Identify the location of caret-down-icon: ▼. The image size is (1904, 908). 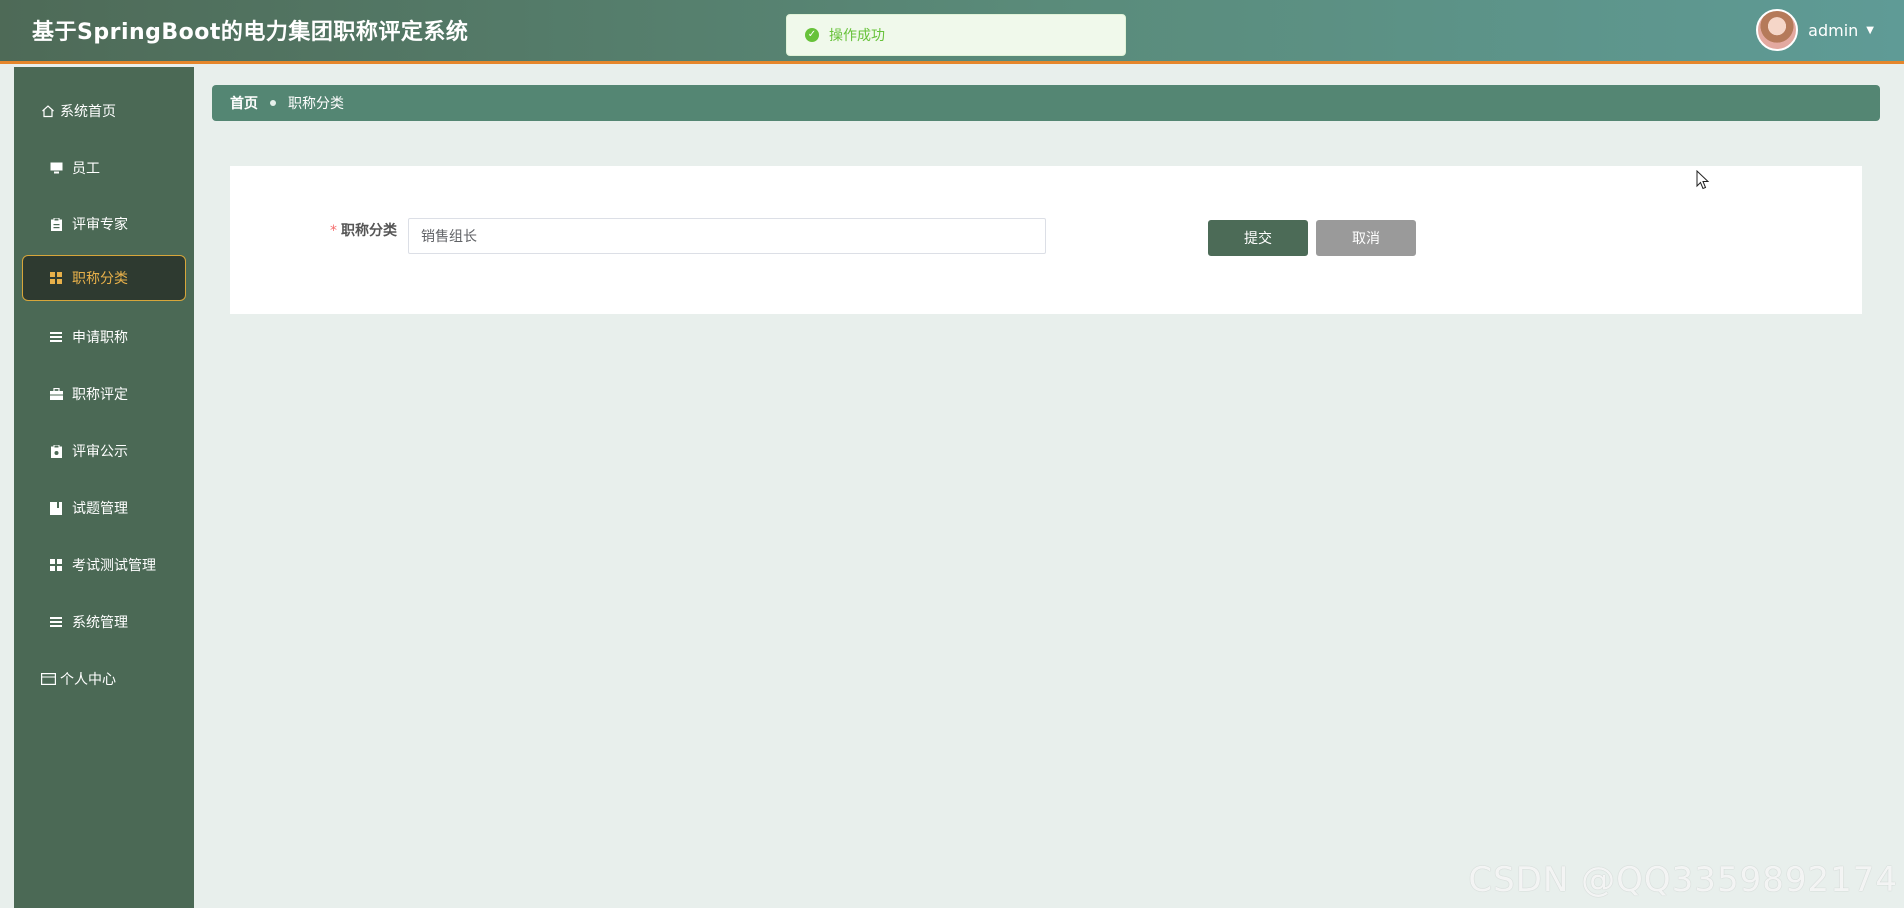
(1870, 30).